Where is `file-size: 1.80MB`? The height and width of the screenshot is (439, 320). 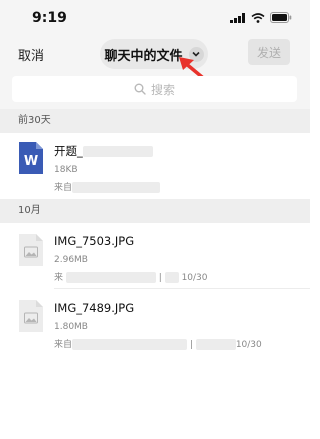 file-size: 1.80MB is located at coordinates (71, 327).